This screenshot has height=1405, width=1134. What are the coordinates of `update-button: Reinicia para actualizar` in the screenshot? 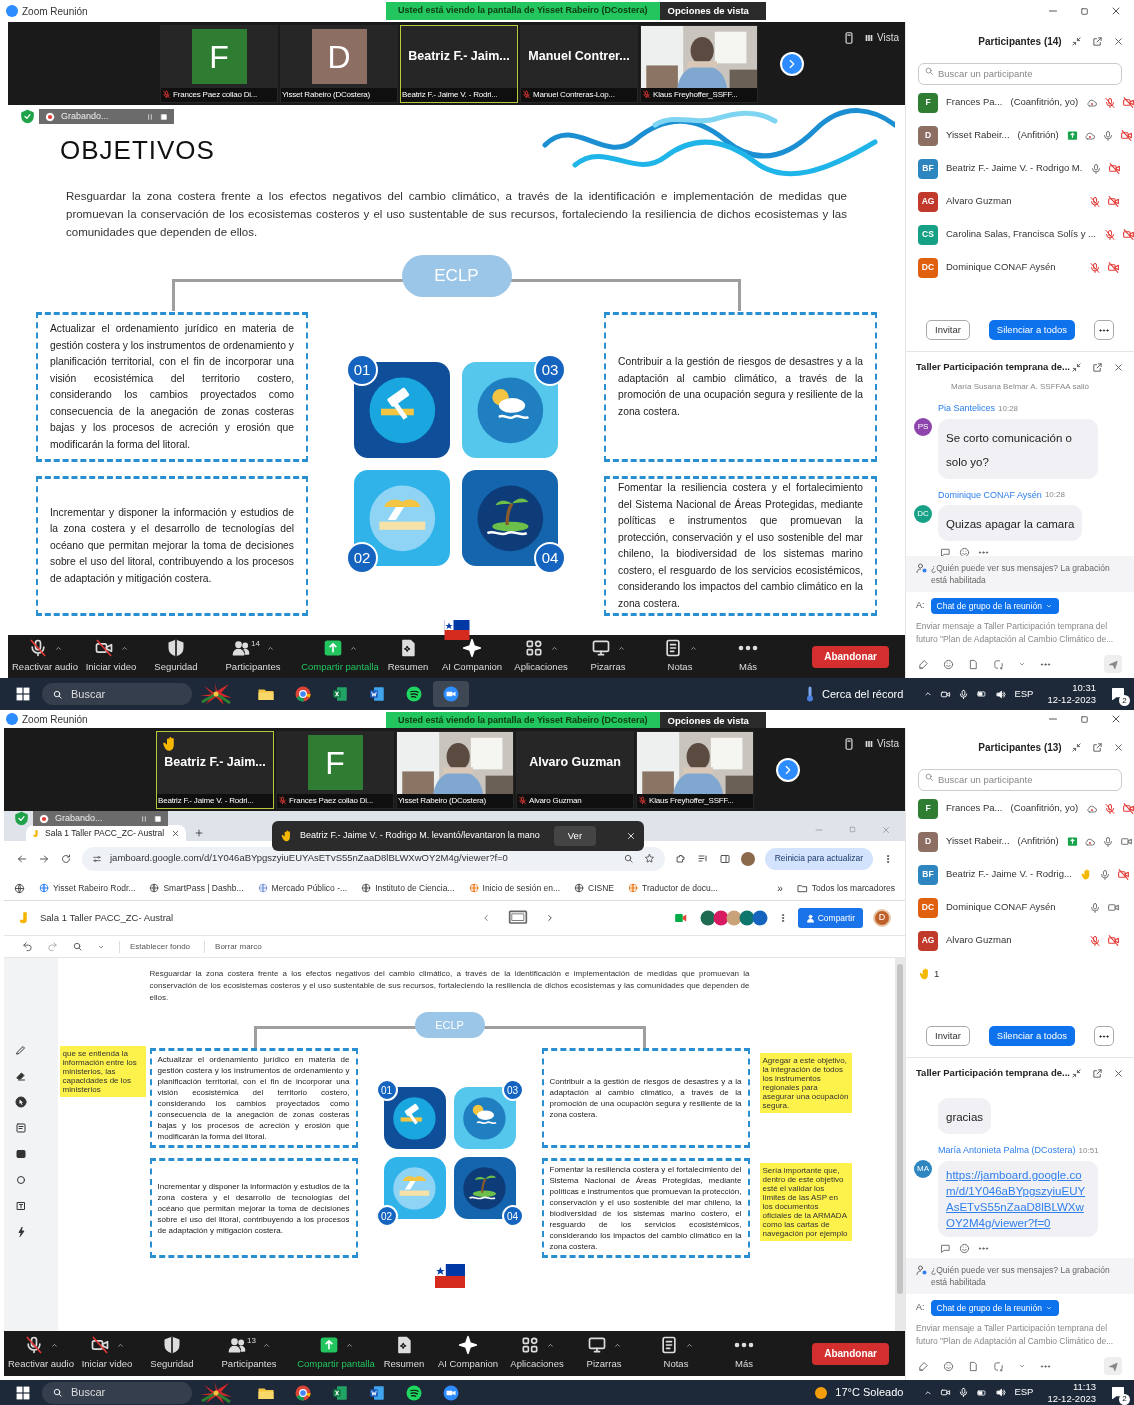 It's located at (818, 858).